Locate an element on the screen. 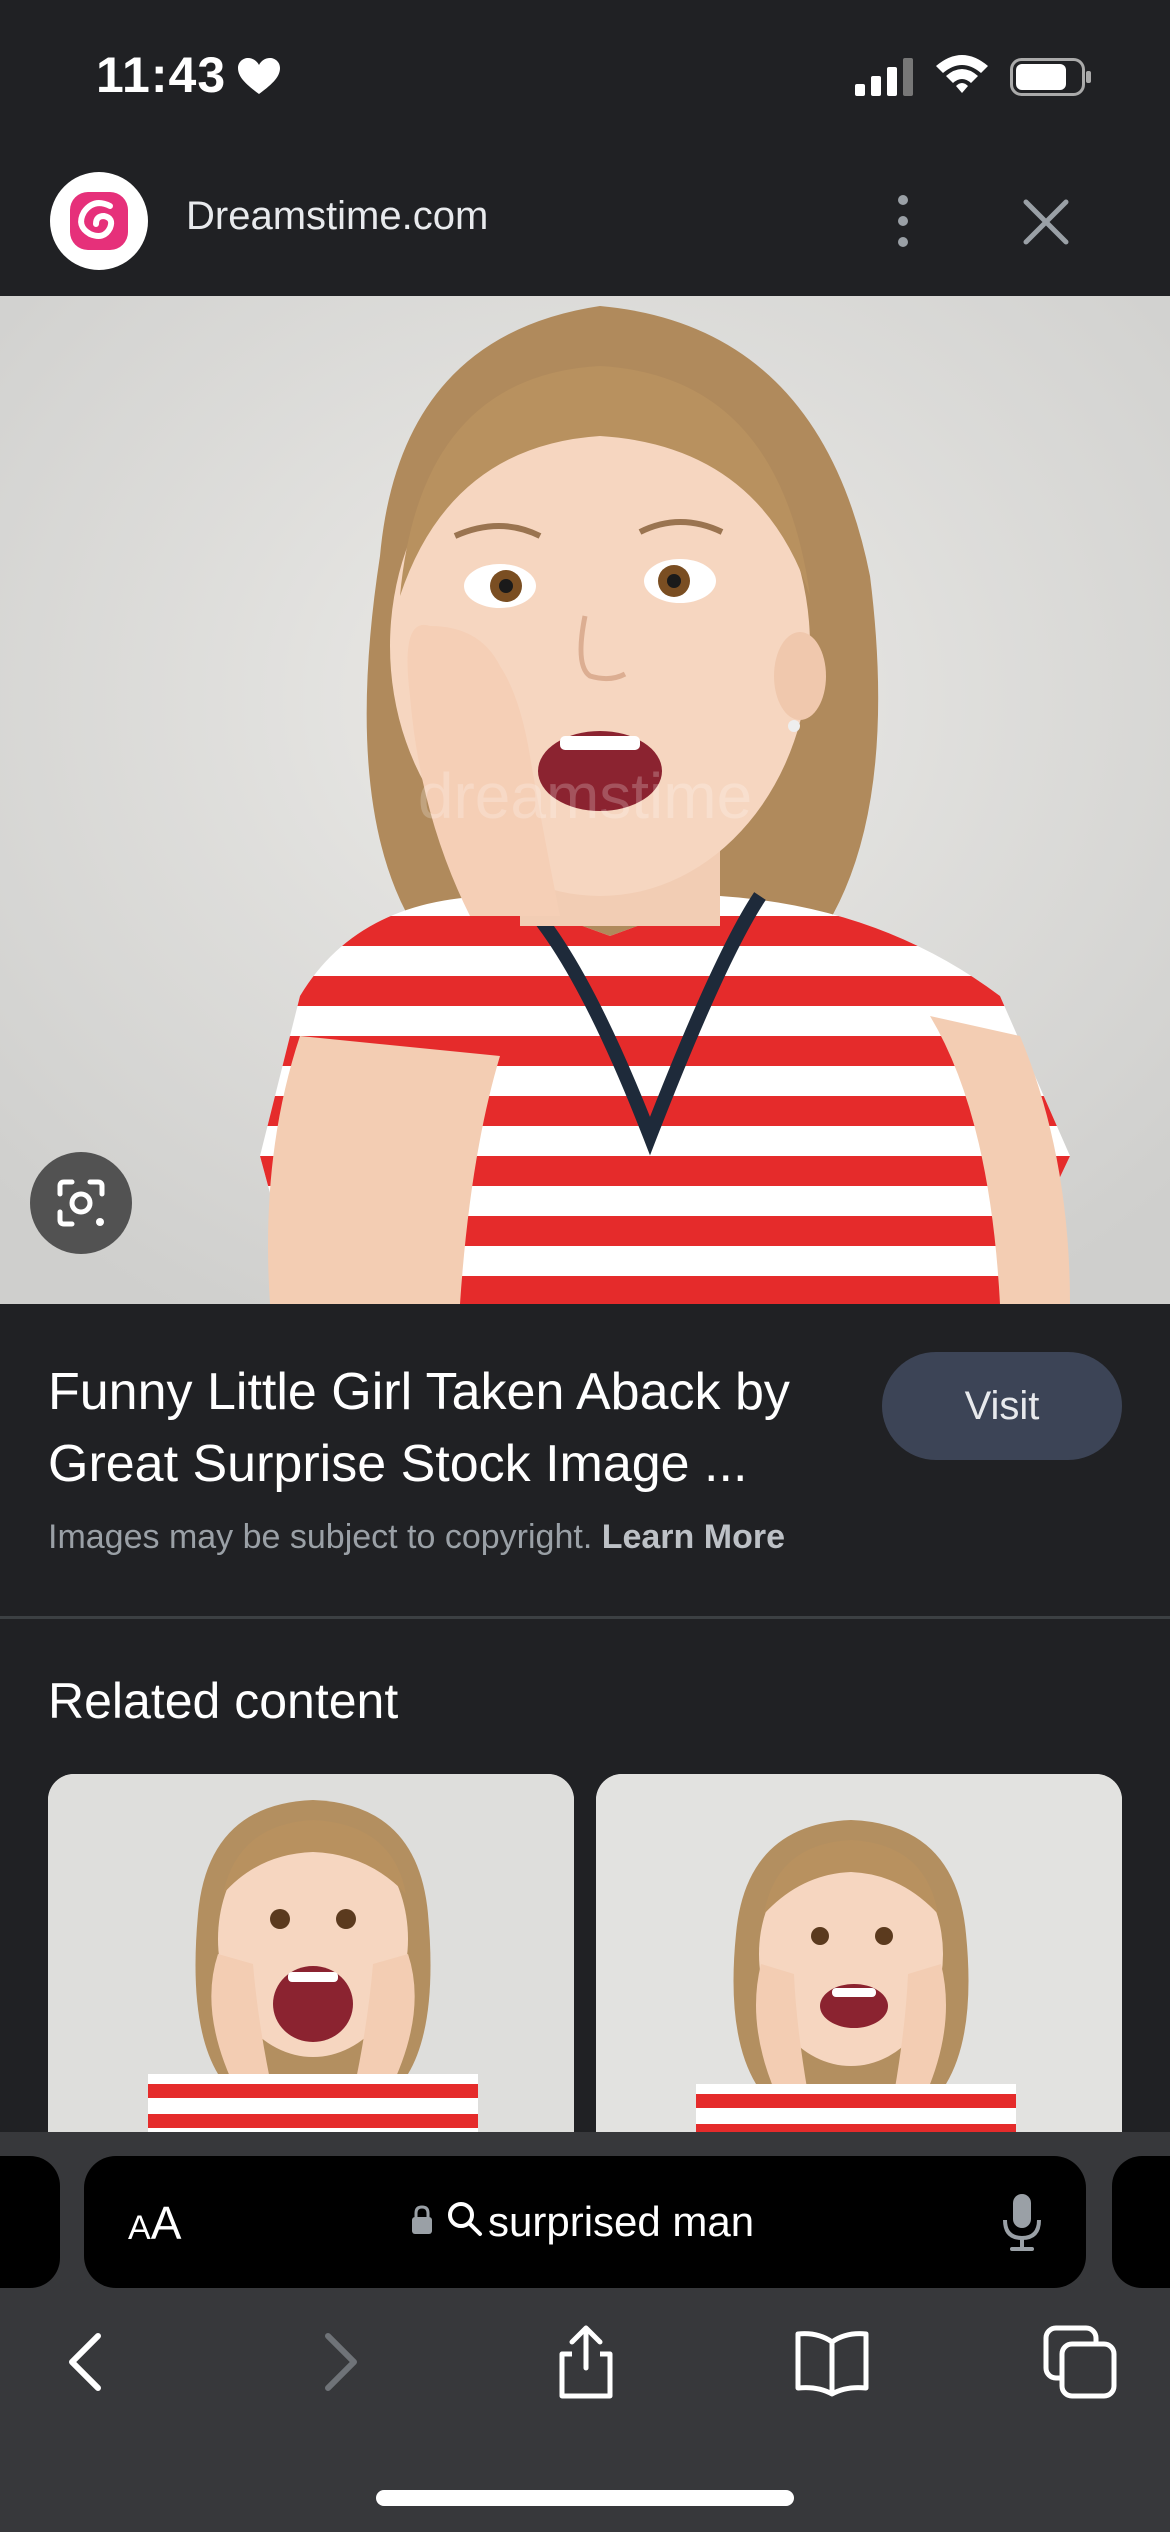 Image resolution: width=1170 pixels, height=2532 pixels. related-content-heading: Related content is located at coordinates (223, 1701).